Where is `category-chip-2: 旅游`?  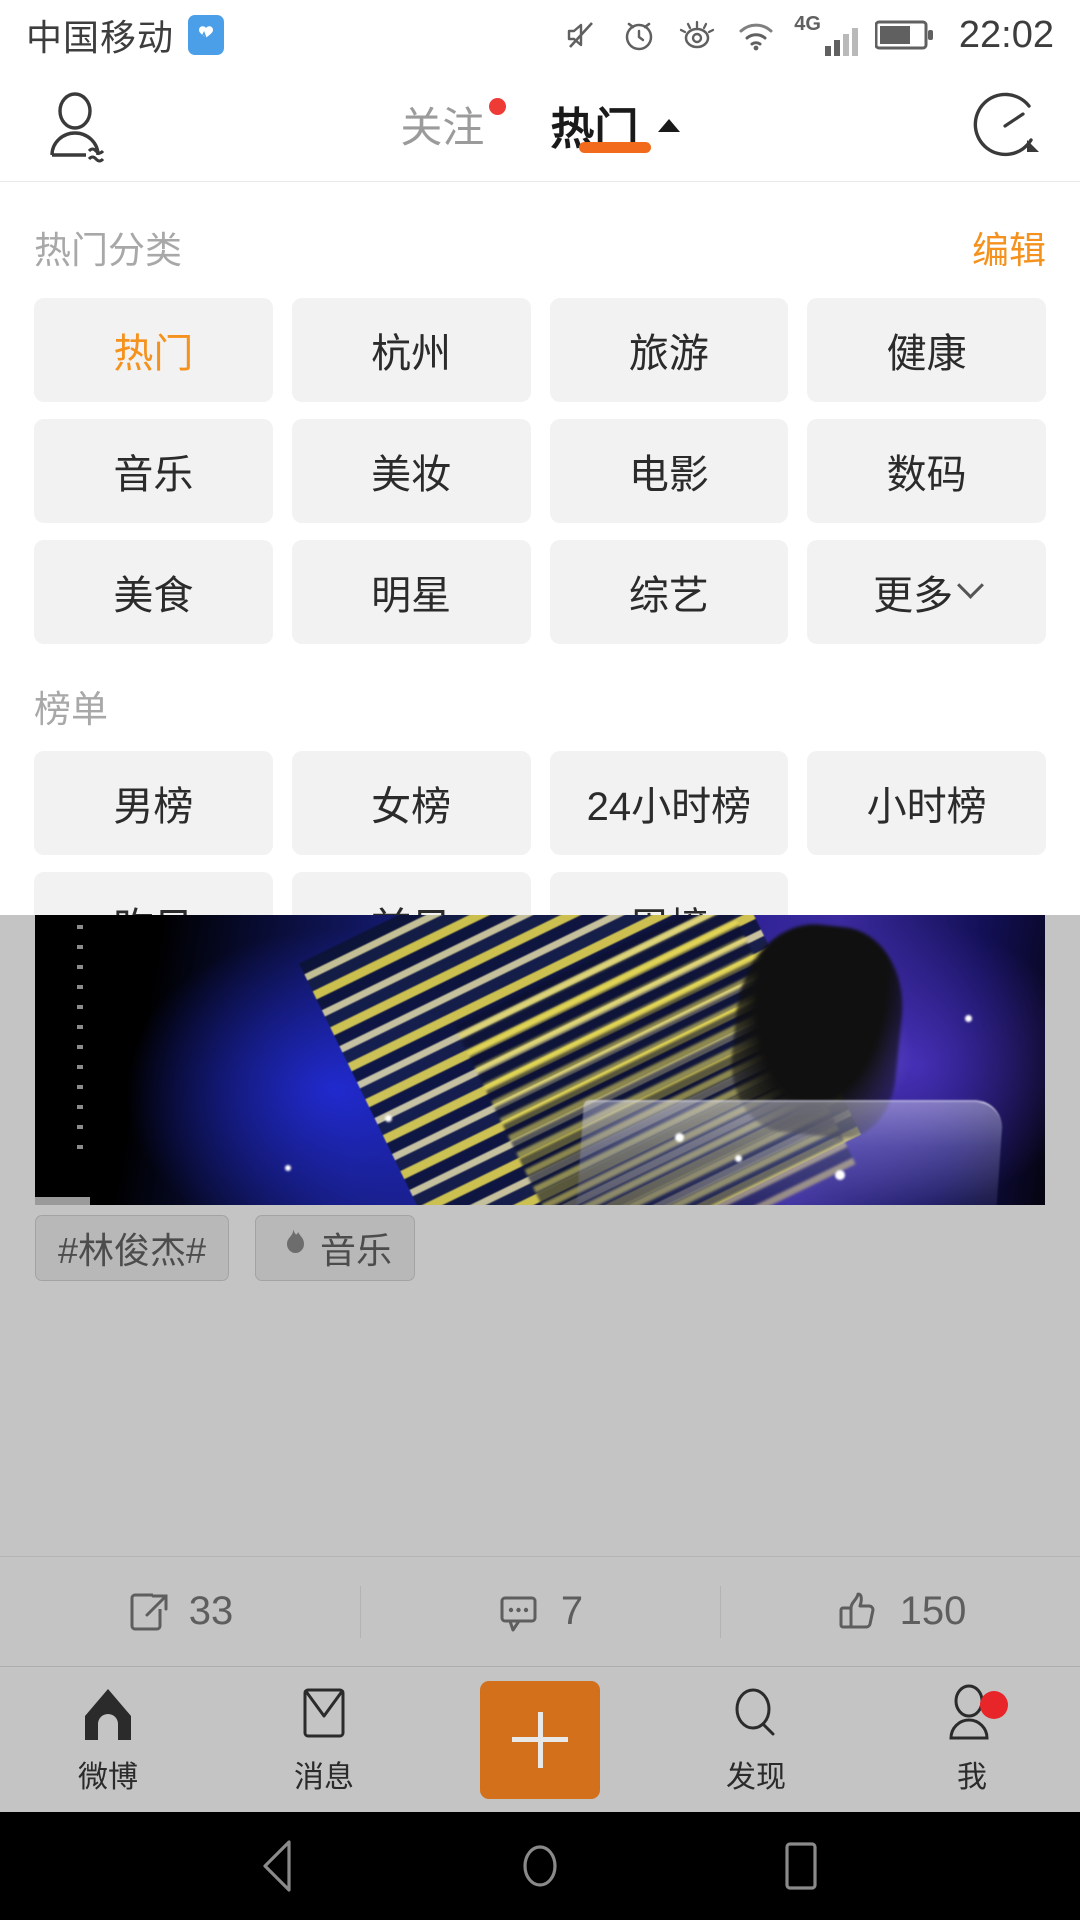 category-chip-2: 旅游 is located at coordinates (669, 350).